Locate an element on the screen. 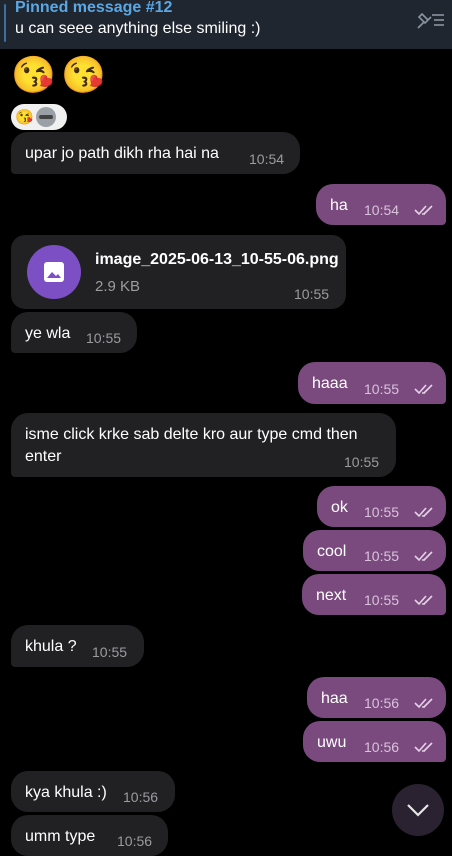  message-incoming: umm type 10:56 is located at coordinates (89, 835).